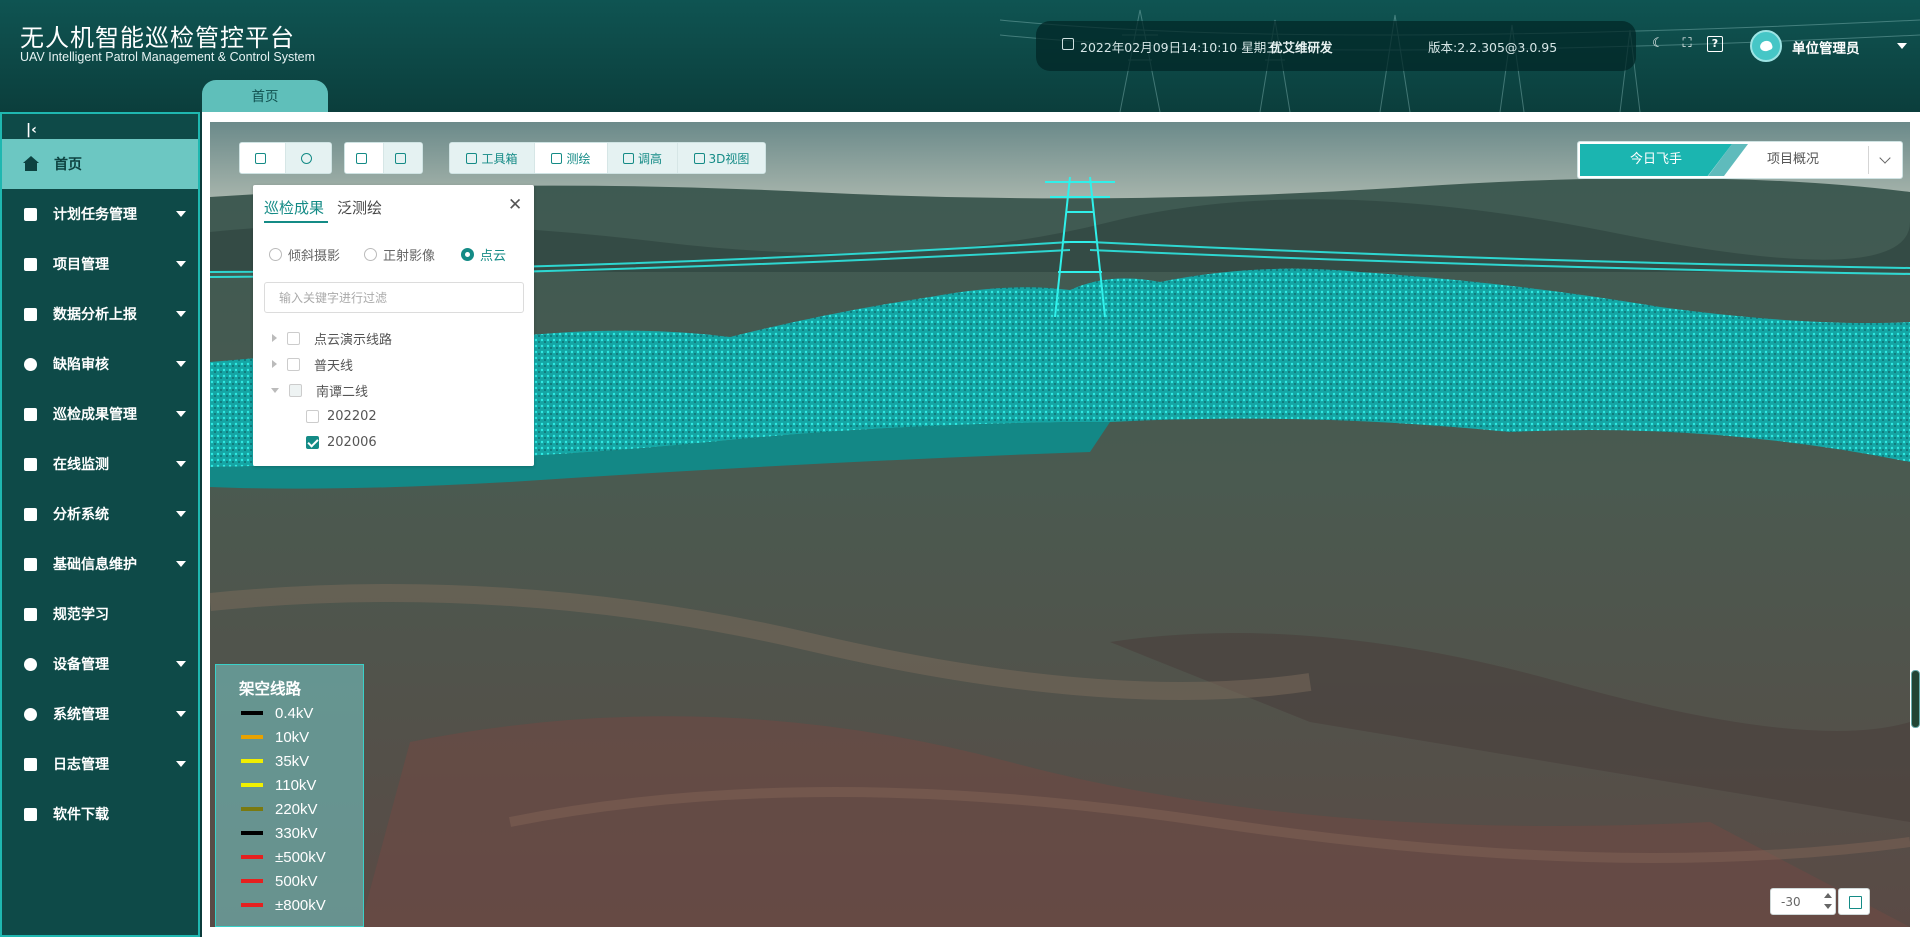 This screenshot has width=1920, height=937. What do you see at coordinates (81, 665) in the screenshot?
I see `sidebar-item-label: 设备管理` at bounding box center [81, 665].